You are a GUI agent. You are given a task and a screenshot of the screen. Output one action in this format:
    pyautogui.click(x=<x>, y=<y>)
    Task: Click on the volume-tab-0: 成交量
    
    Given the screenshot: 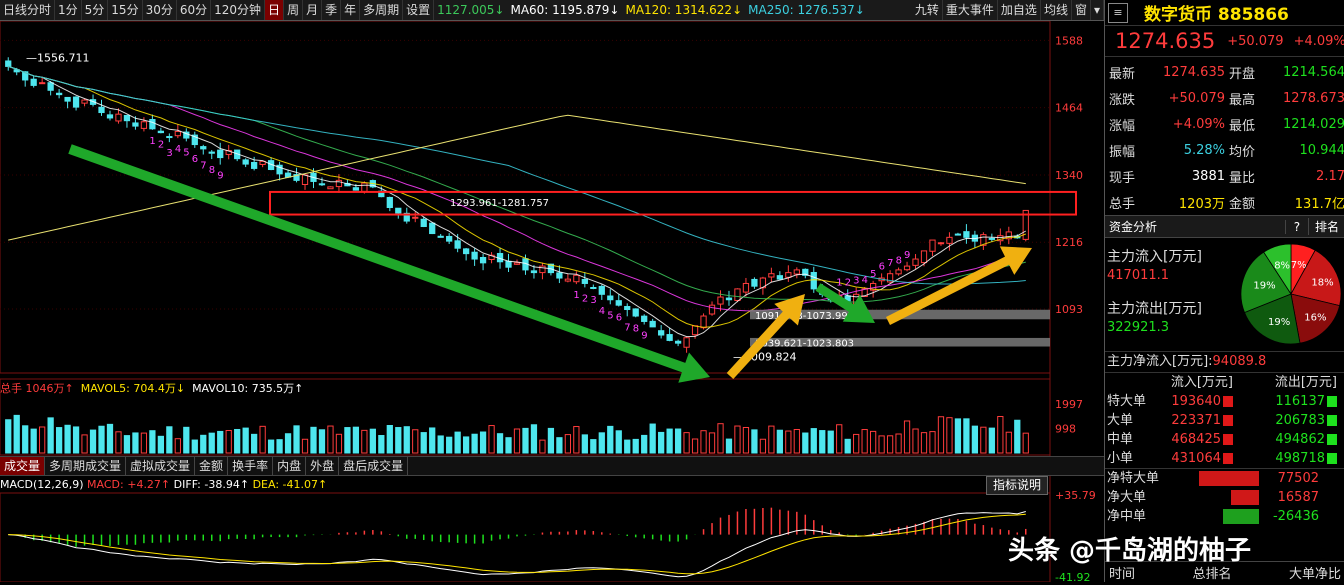 What is the action you would take?
    pyautogui.click(x=23, y=466)
    